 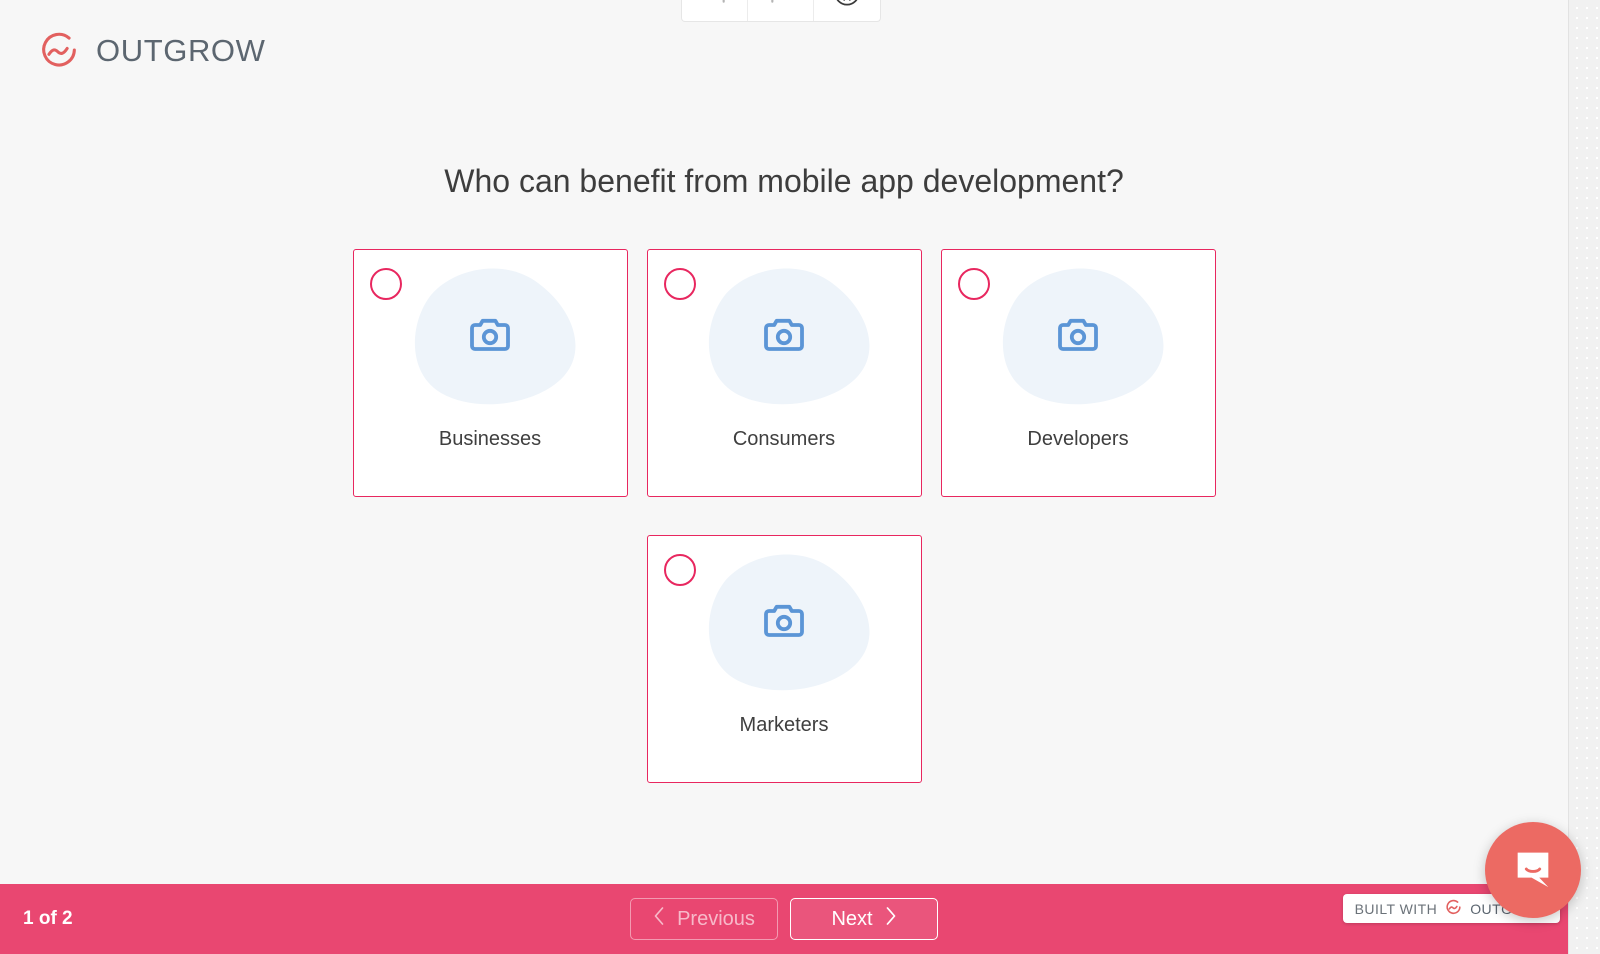 What do you see at coordinates (715, 10) in the screenshot?
I see `undo-button` at bounding box center [715, 10].